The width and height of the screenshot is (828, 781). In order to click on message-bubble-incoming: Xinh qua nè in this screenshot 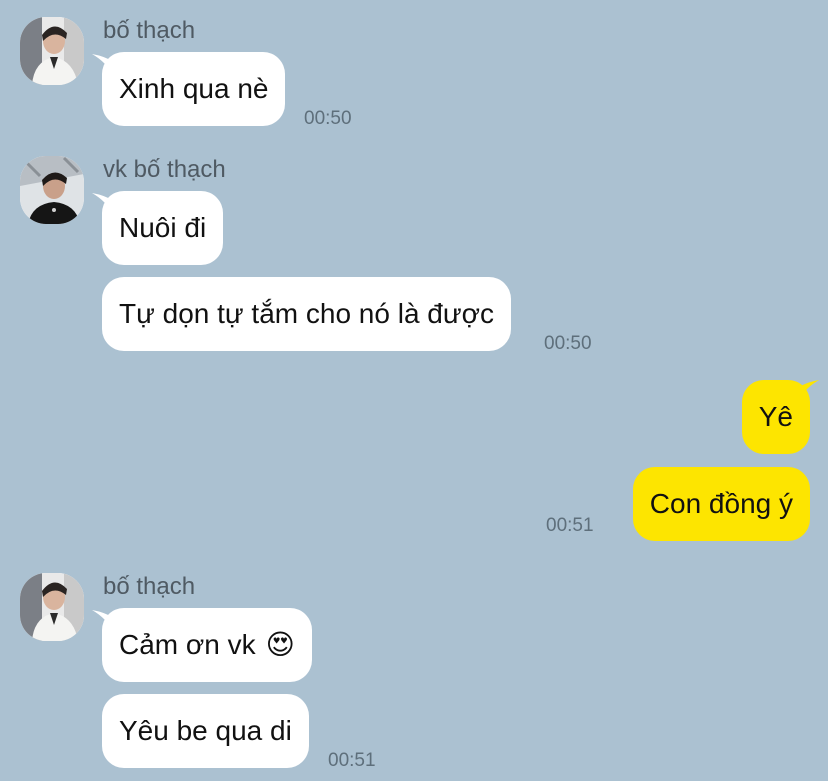, I will do `click(189, 89)`.